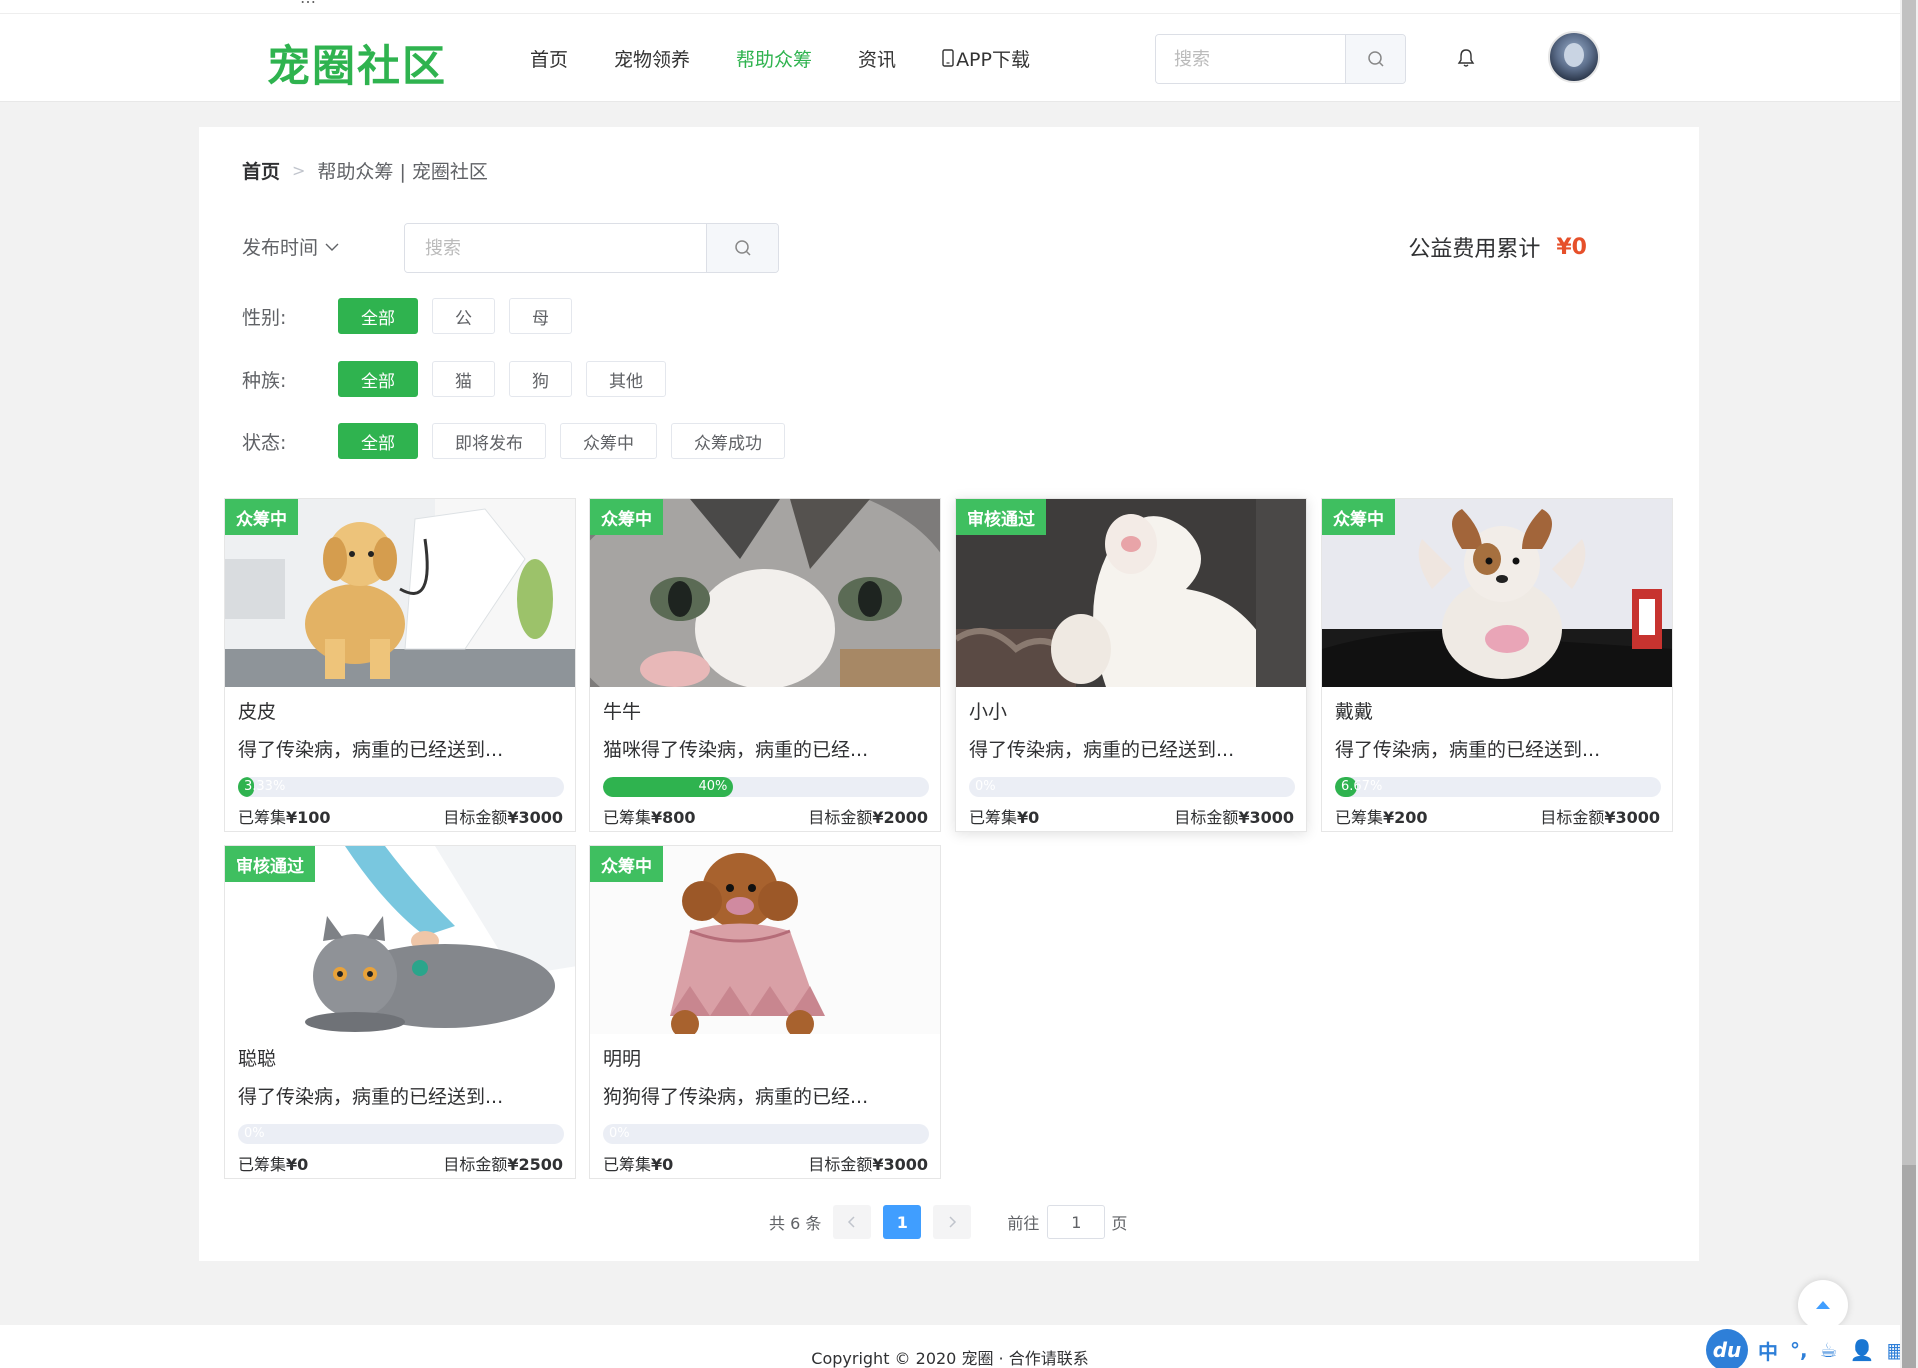 The image size is (1918, 1368). What do you see at coordinates (555, 248) in the screenshot?
I see `crowdfund-search-input` at bounding box center [555, 248].